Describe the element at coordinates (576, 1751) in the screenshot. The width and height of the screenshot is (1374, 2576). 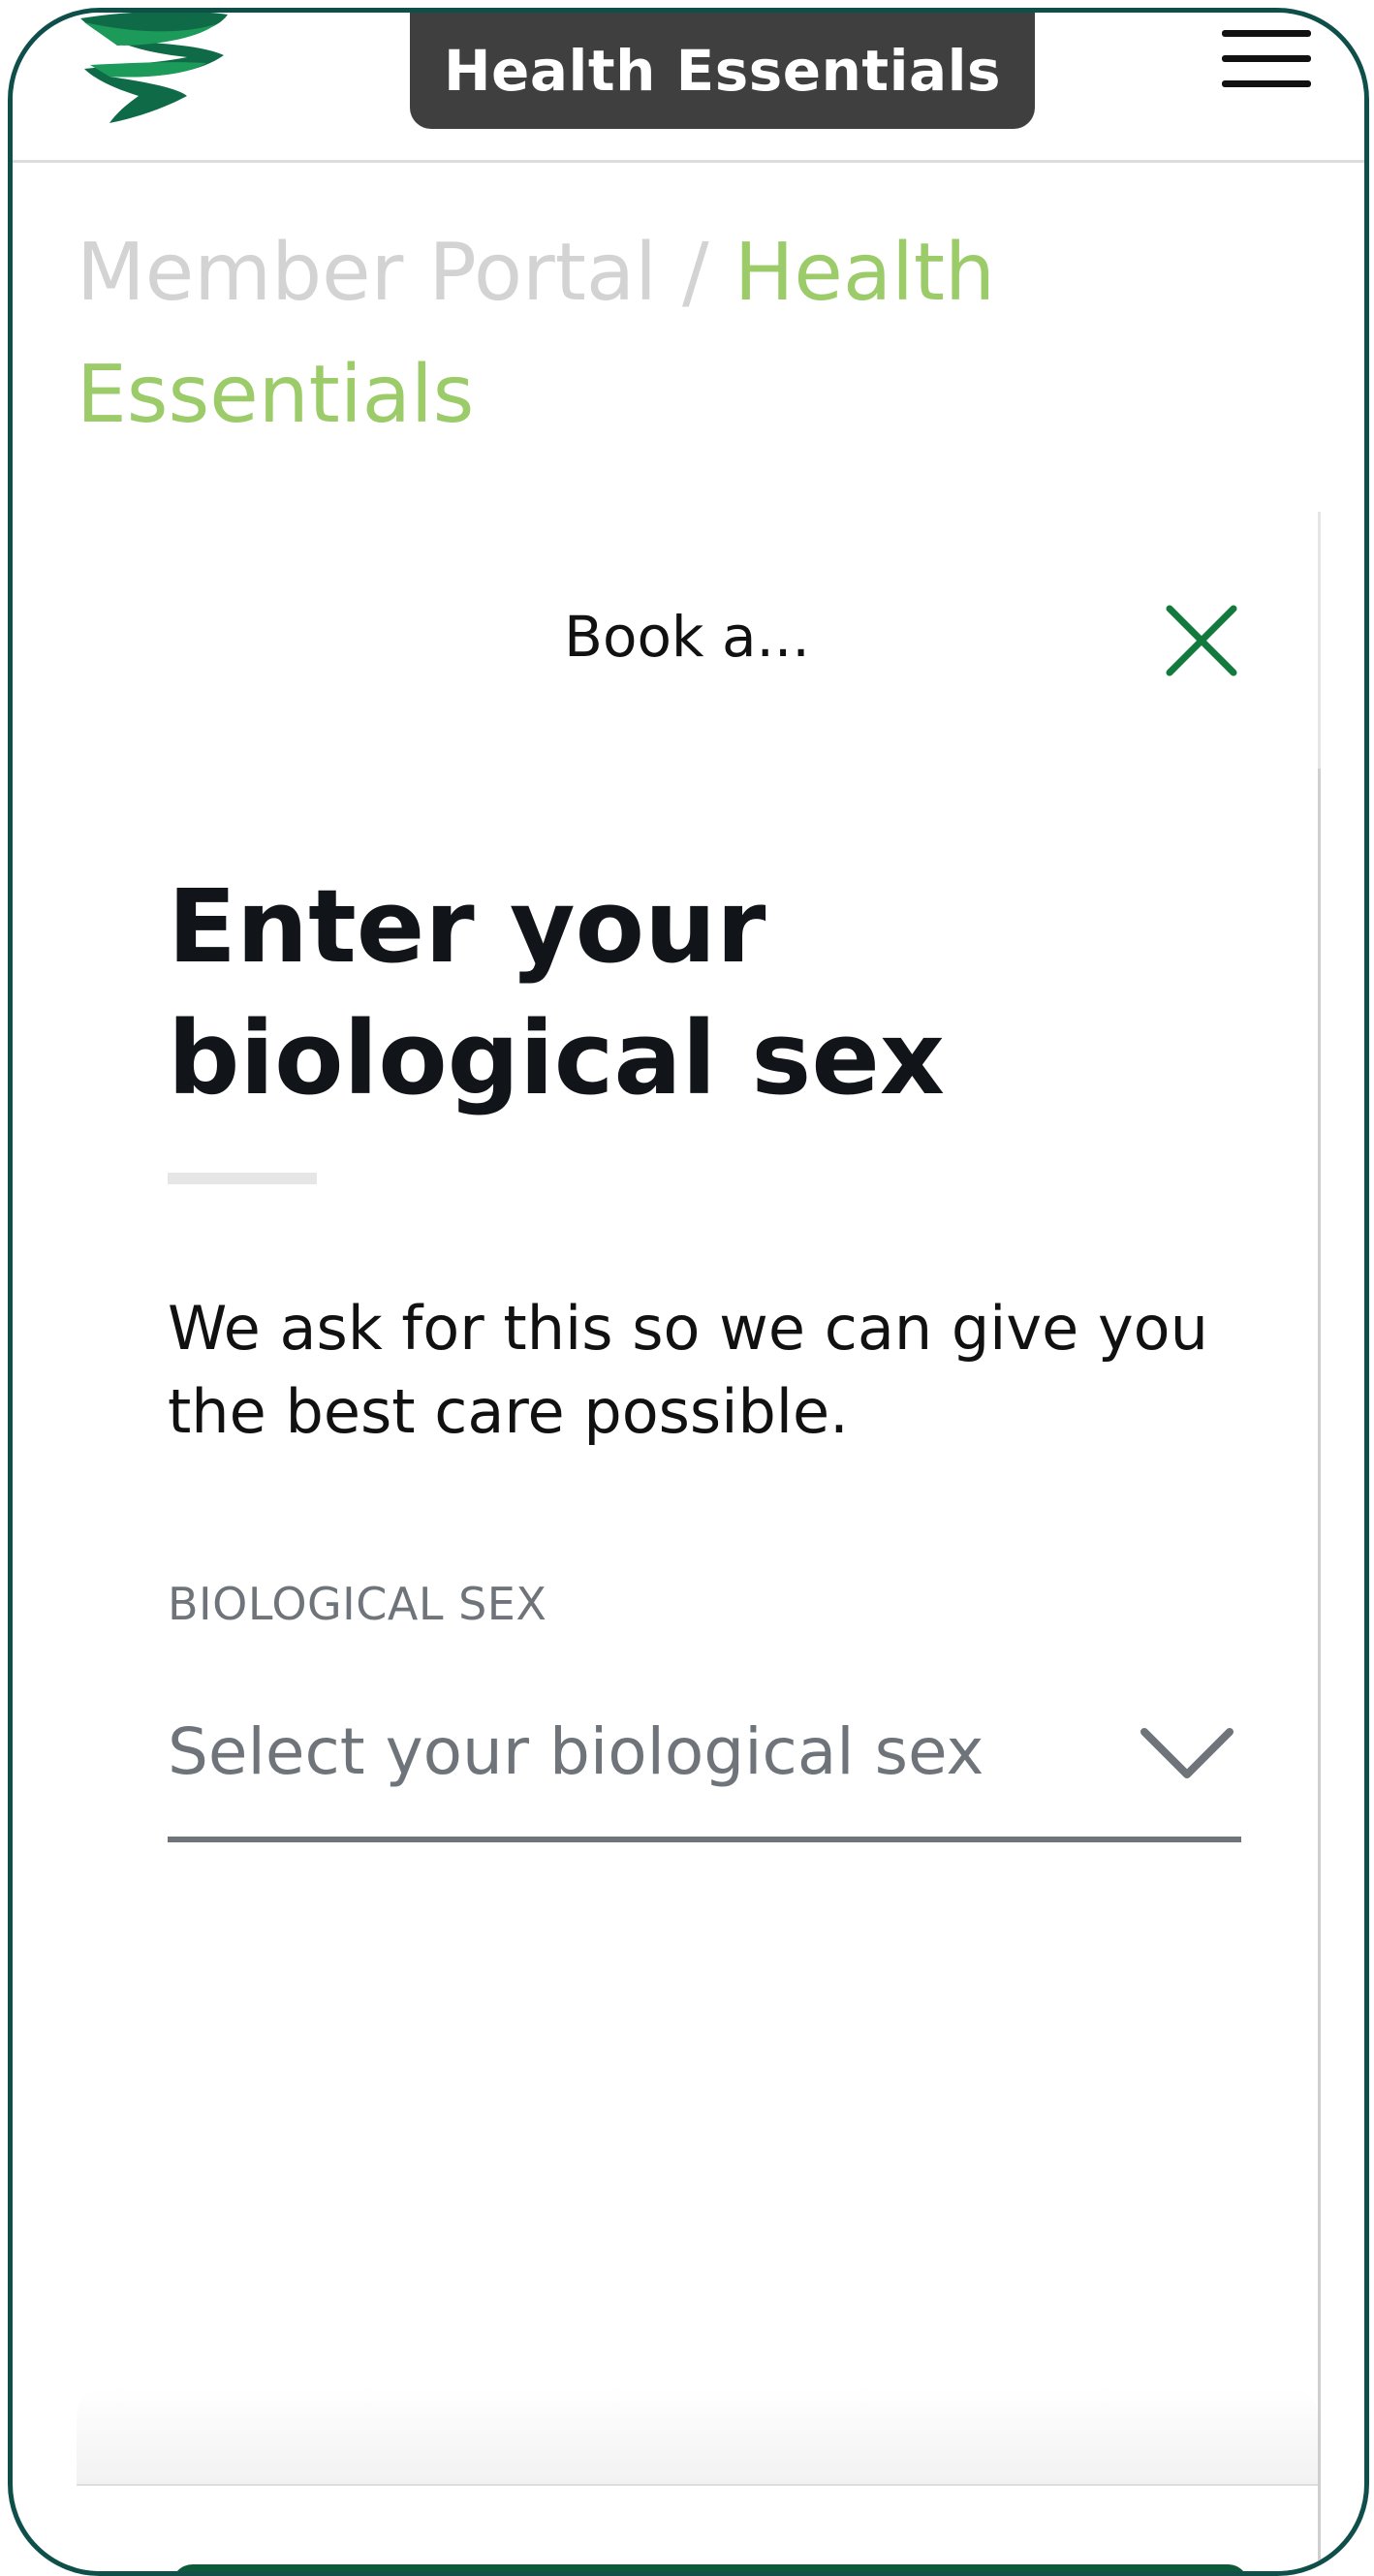
I see `biological-sex-placeholder: Select your biological sex` at that location.